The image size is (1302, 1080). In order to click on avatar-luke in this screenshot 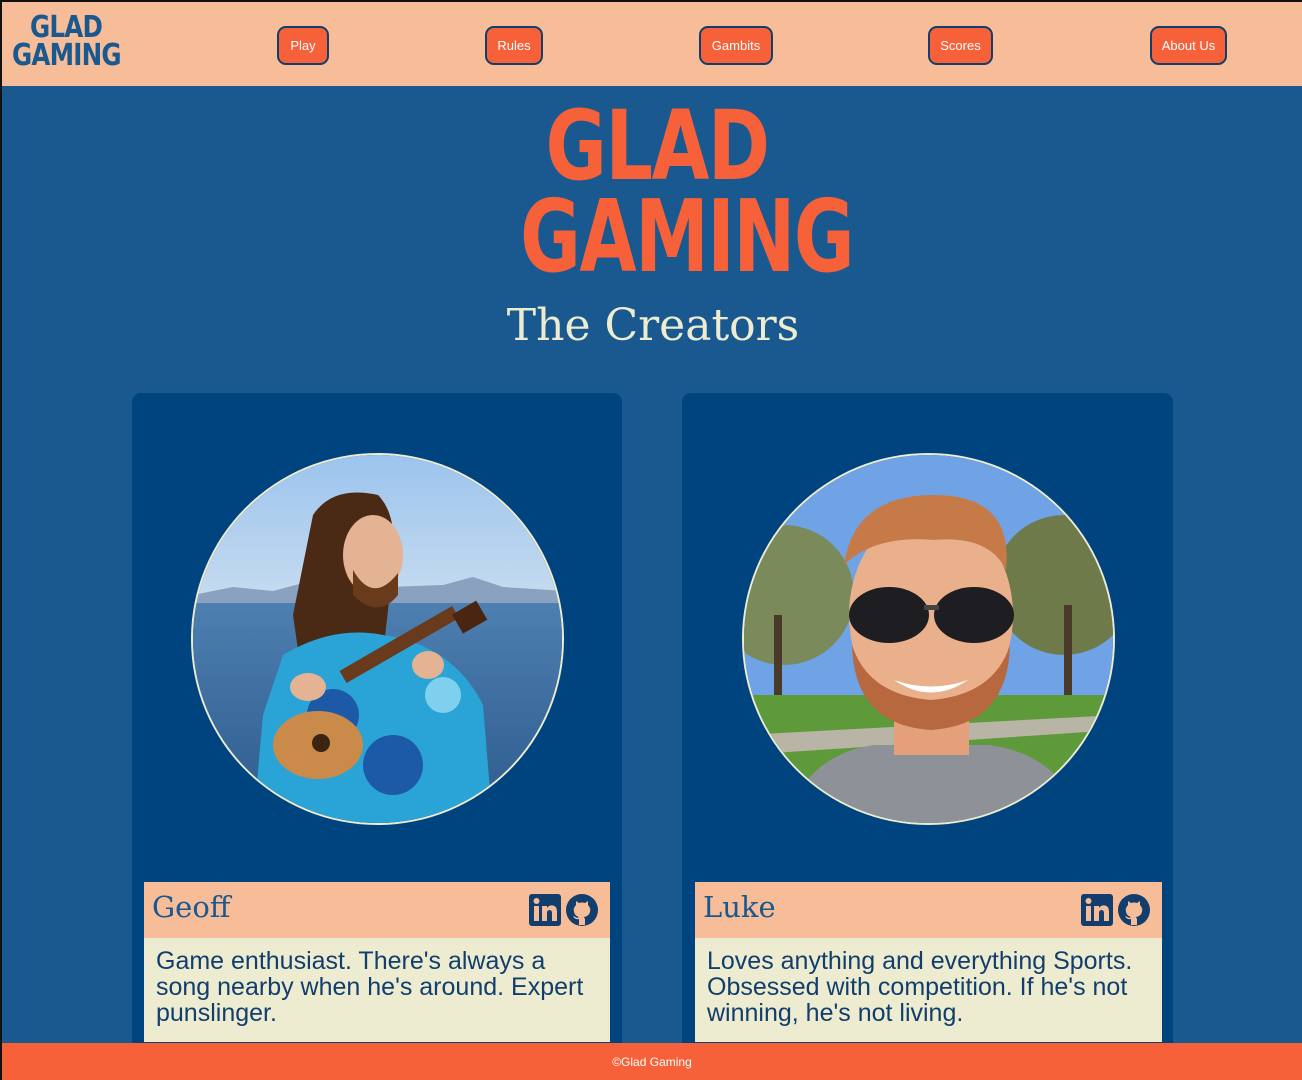, I will do `click(928, 639)`.